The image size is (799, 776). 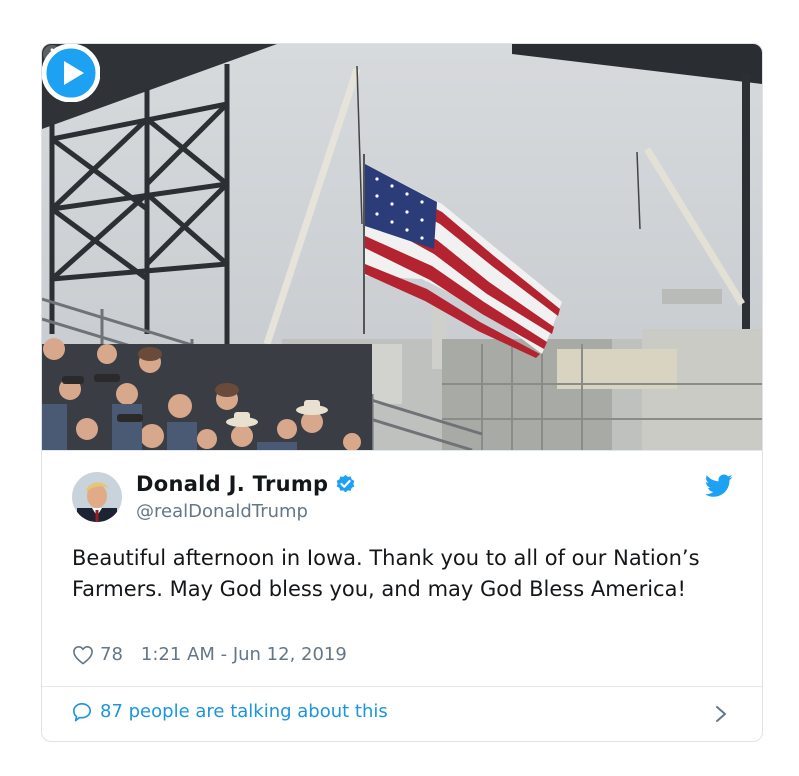 What do you see at coordinates (346, 483) in the screenshot?
I see `verified-badge-icon` at bounding box center [346, 483].